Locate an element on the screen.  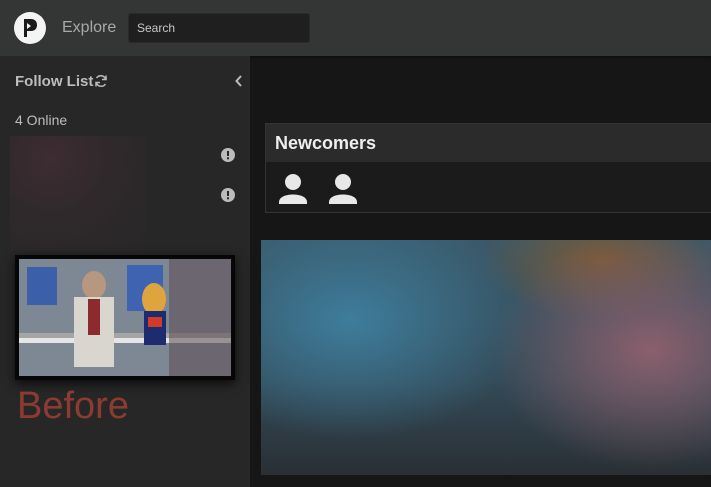
newcomers-header: Newcomers is located at coordinates (488, 143).